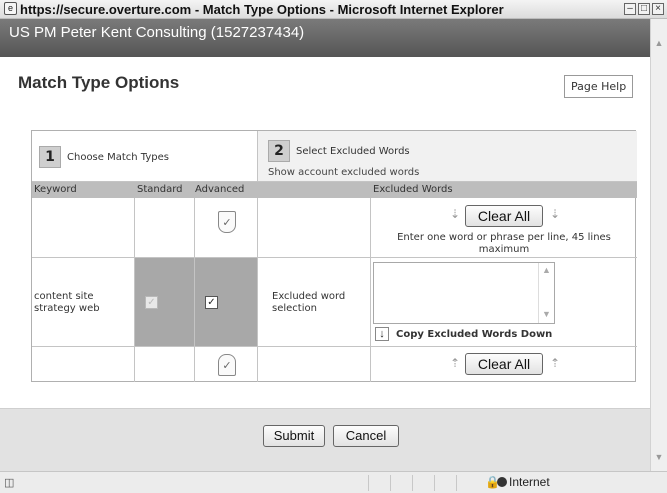 The height and width of the screenshot is (493, 667). I want to click on bottom-standard-cell, so click(165, 364).